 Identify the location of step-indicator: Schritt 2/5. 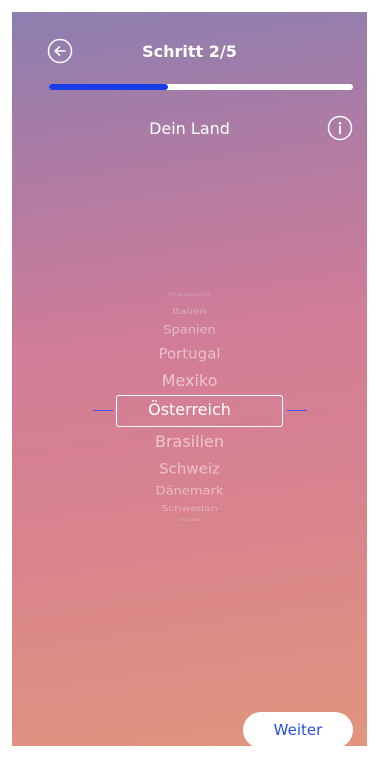
(189, 51).